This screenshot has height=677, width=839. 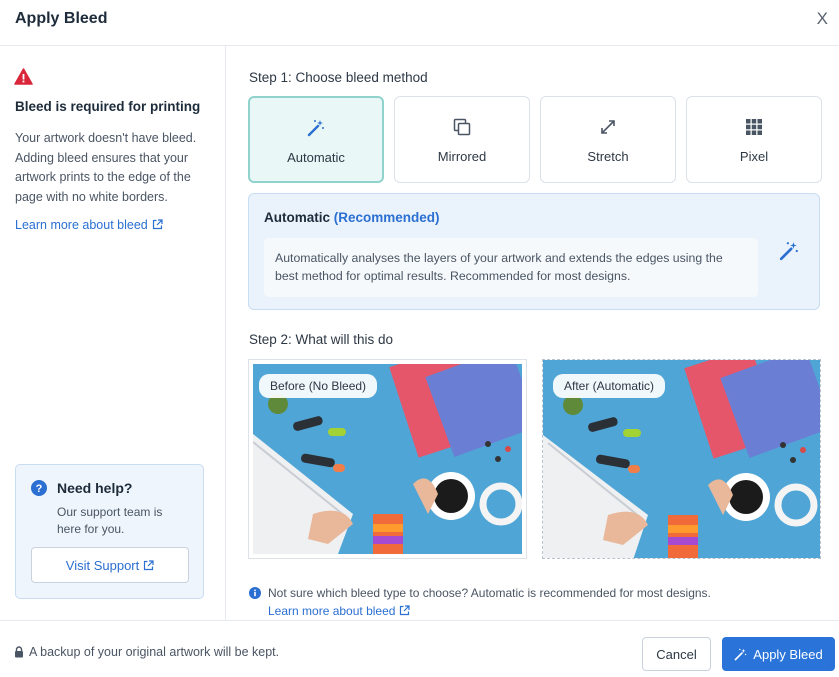 I want to click on bleed-method-options: Automatic Mirrored Stretch Pixel, so click(x=535, y=139).